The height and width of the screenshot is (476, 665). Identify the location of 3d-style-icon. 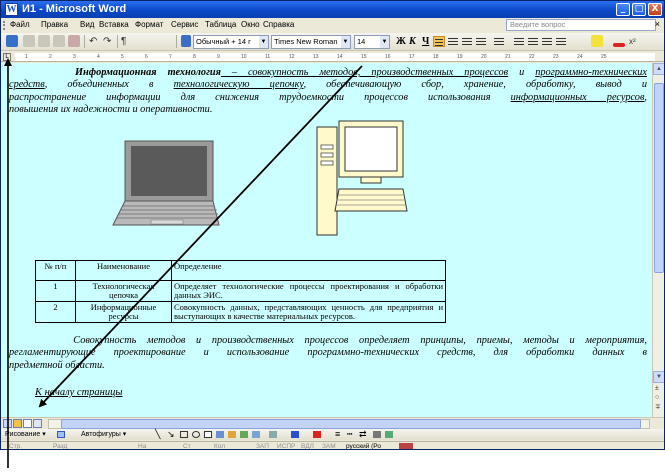
(389, 434).